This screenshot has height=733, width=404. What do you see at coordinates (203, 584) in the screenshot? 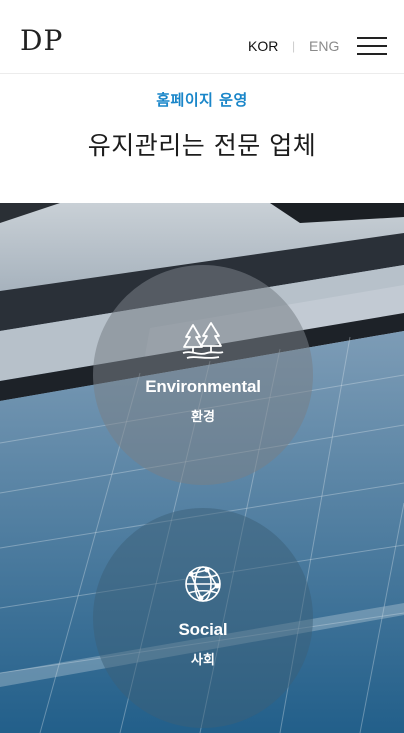
I see `globe-network-icon` at bounding box center [203, 584].